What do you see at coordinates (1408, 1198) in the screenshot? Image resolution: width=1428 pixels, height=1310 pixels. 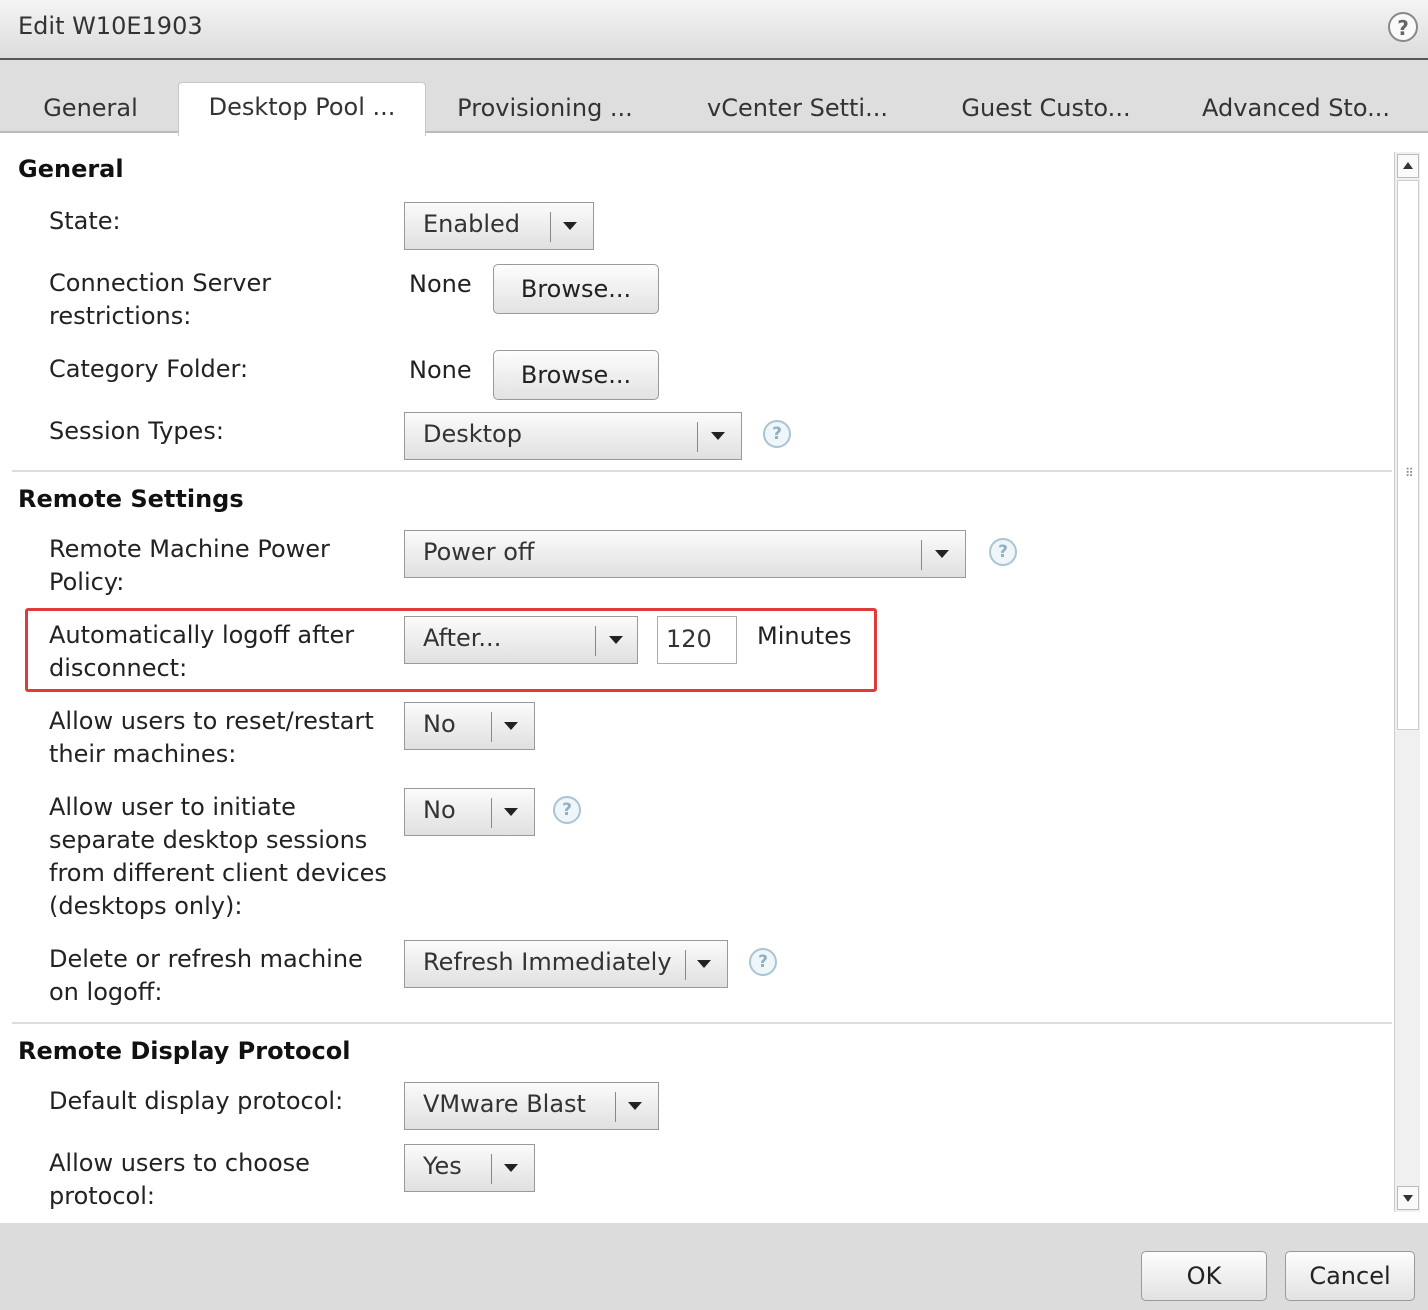 I see `scroll-down-arrow-icon` at bounding box center [1408, 1198].